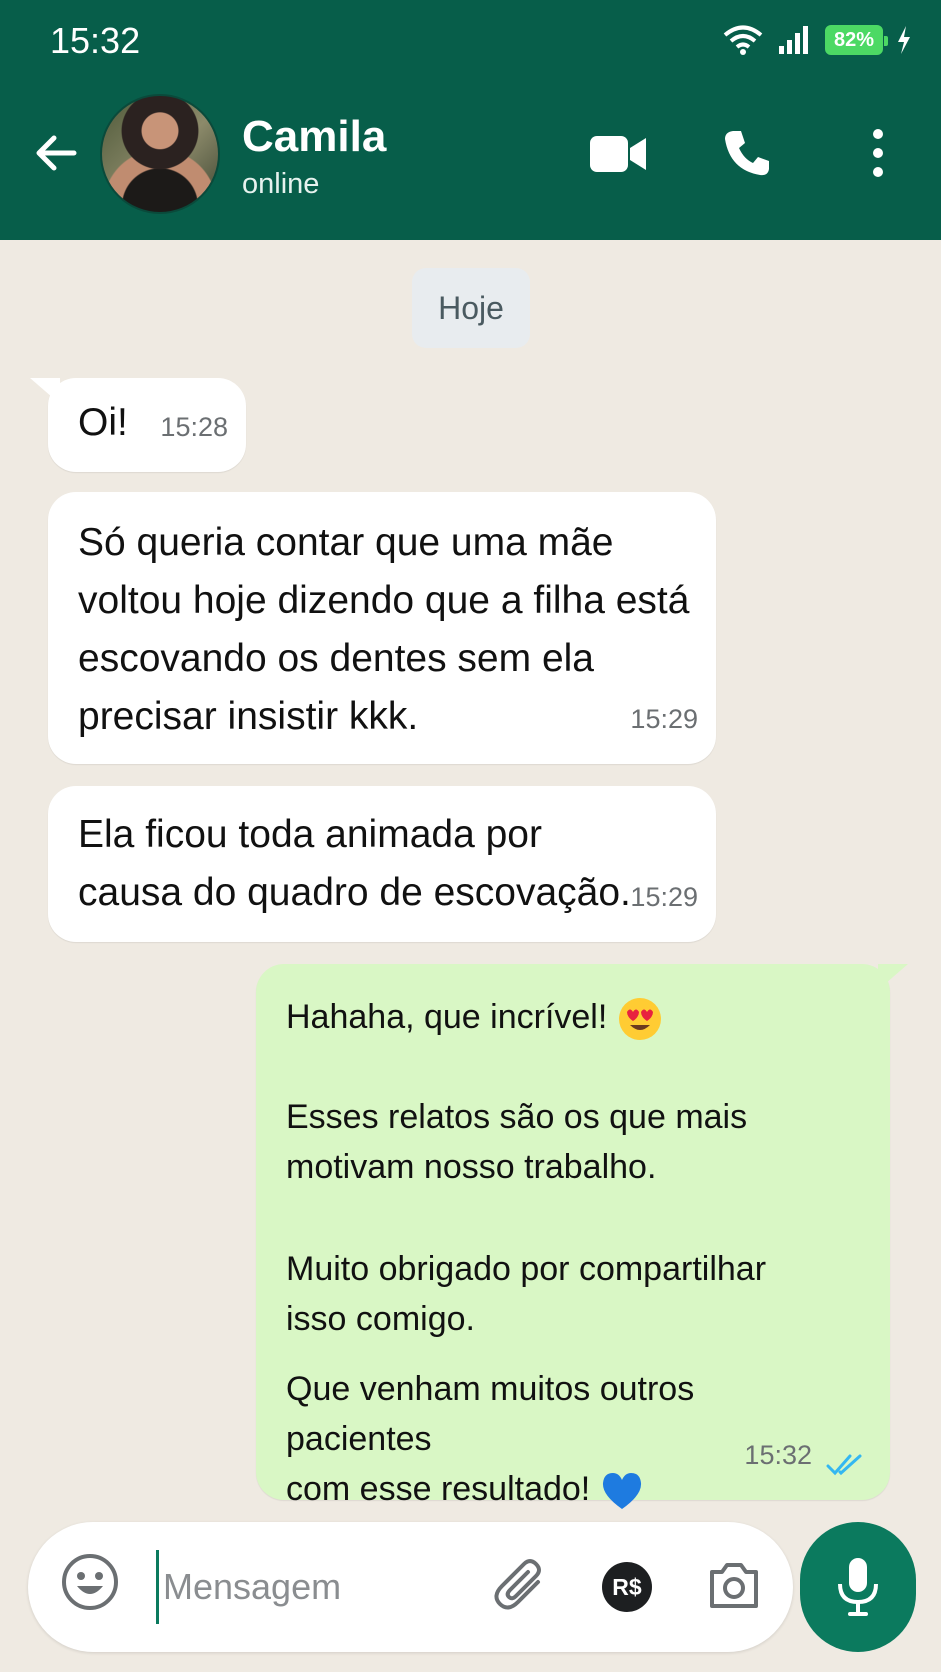  What do you see at coordinates (447, 1017) in the screenshot?
I see `message-text: Hahaha, que incrível!` at bounding box center [447, 1017].